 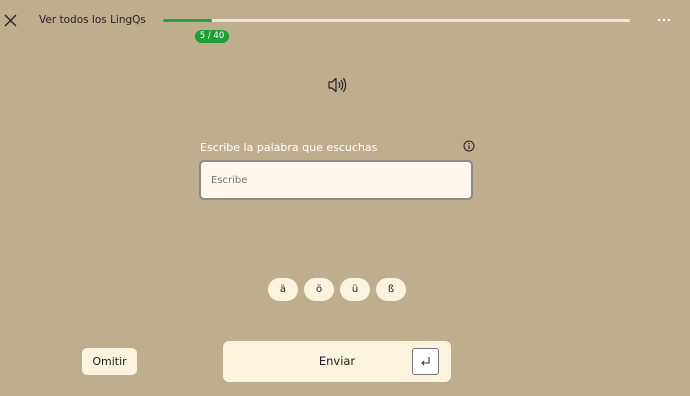 I want to click on progress-bar-fill, so click(x=188, y=20).